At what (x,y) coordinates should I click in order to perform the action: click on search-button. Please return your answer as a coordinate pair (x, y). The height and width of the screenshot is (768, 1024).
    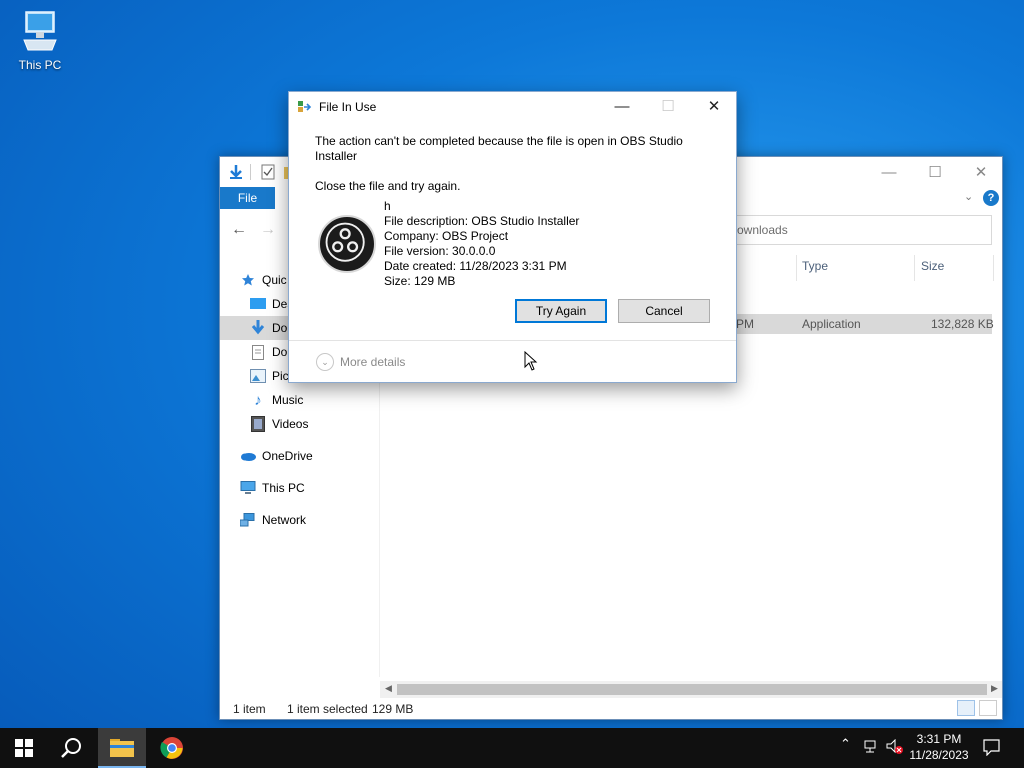
    Looking at the image, I should click on (72, 748).